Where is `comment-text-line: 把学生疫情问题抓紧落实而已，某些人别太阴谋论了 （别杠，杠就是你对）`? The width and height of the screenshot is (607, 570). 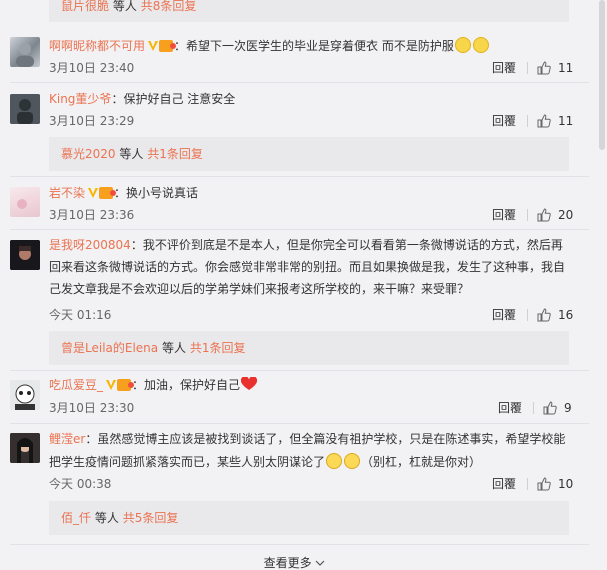
comment-text-line: 把学生疫情问题抓紧落实而已，某些人别太阴谋论了 （别杠，杠就是你对） is located at coordinates (314, 462).